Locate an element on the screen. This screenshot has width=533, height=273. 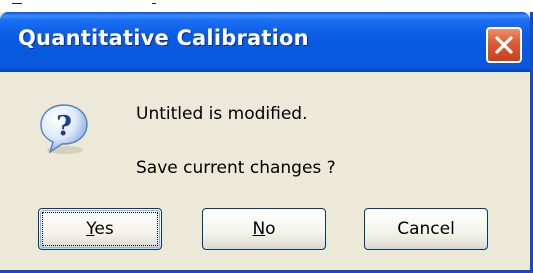
focus-glow is located at coordinates (100, 229).